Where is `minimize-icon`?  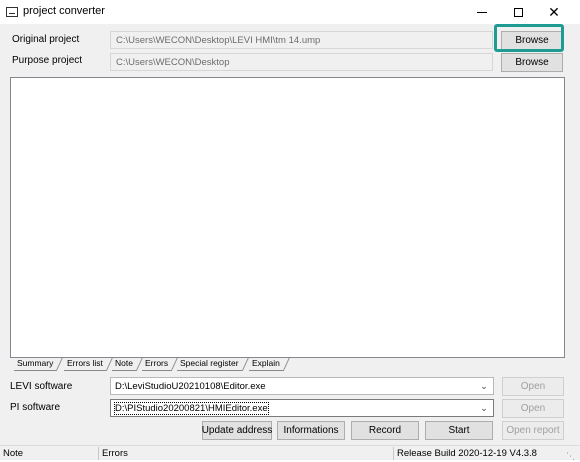
minimize-icon is located at coordinates (482, 12).